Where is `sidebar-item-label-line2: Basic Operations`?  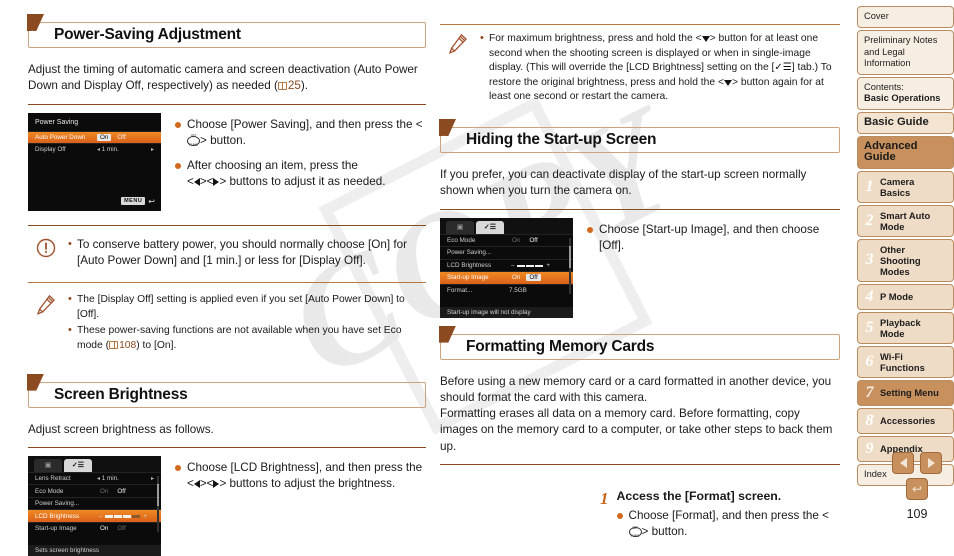
sidebar-item-label-line2: Basic Operations is located at coordinates (902, 98).